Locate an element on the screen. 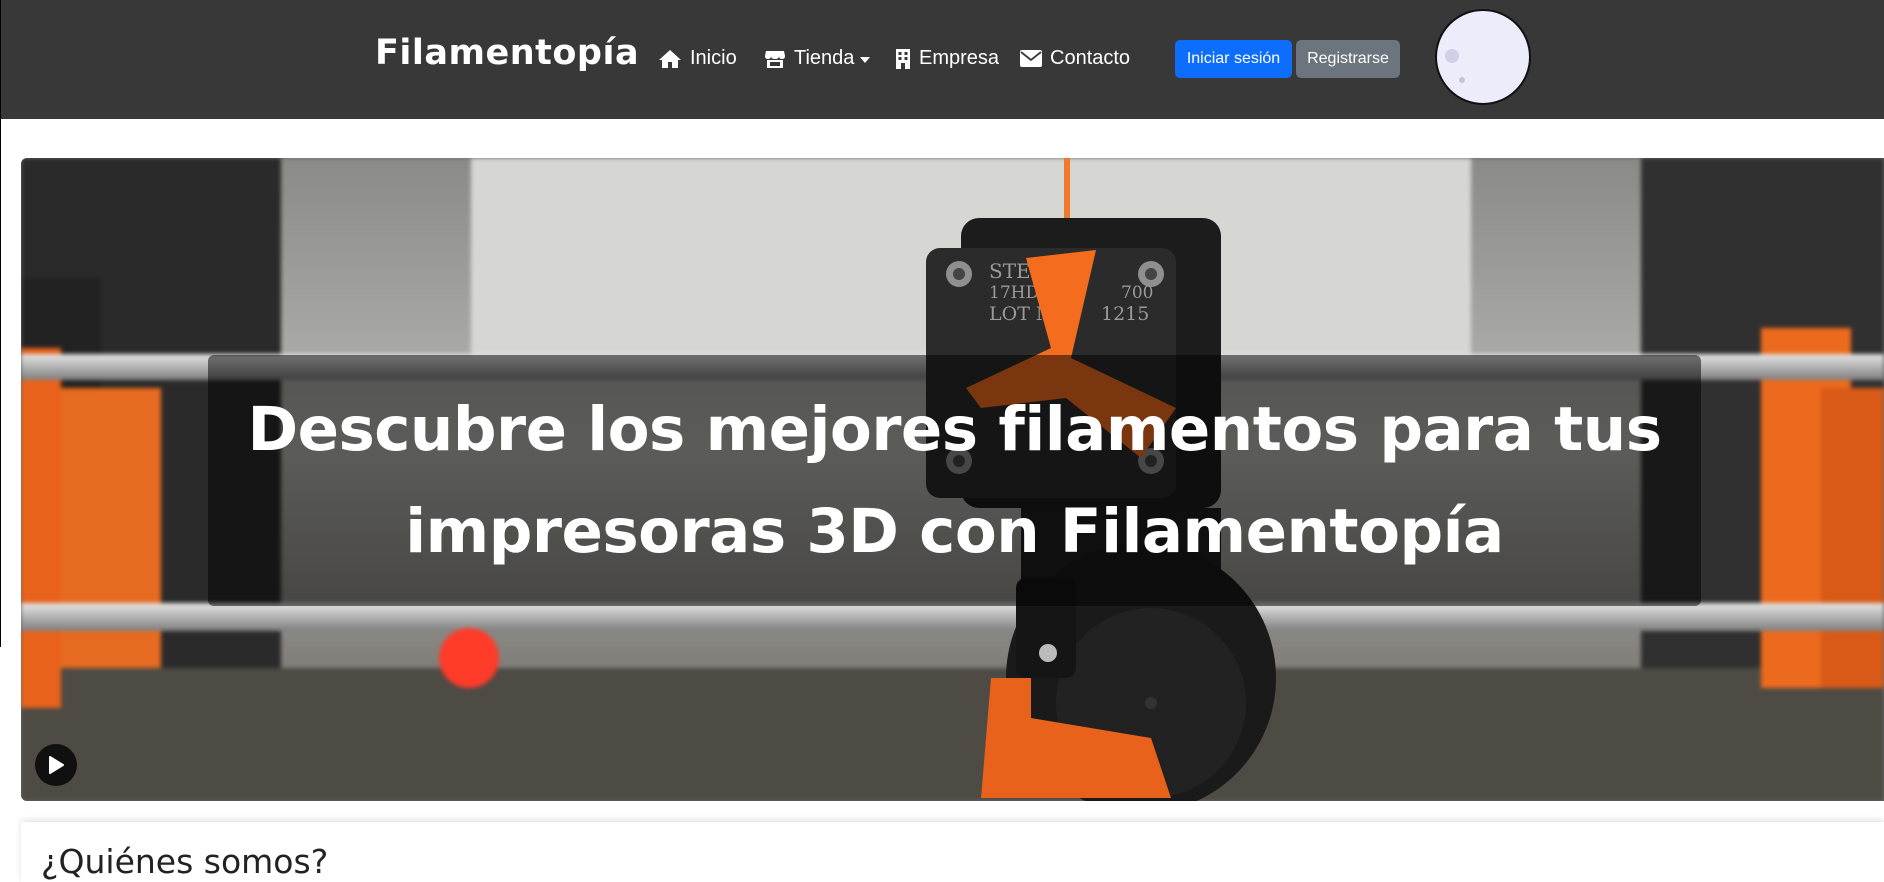 The width and height of the screenshot is (1884, 882). play-button is located at coordinates (56, 765).